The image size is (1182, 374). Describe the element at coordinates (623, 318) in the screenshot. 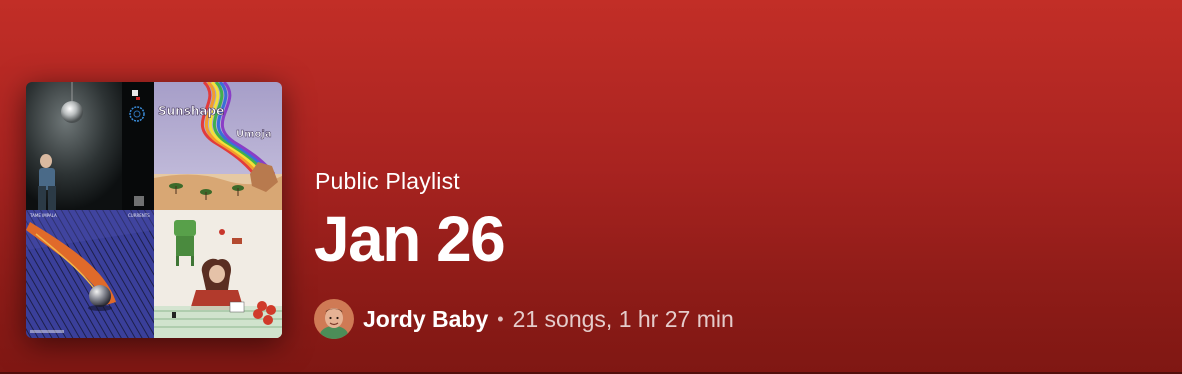

I see `playlist-stats: 21 songs, 1 hr 27 min` at that location.